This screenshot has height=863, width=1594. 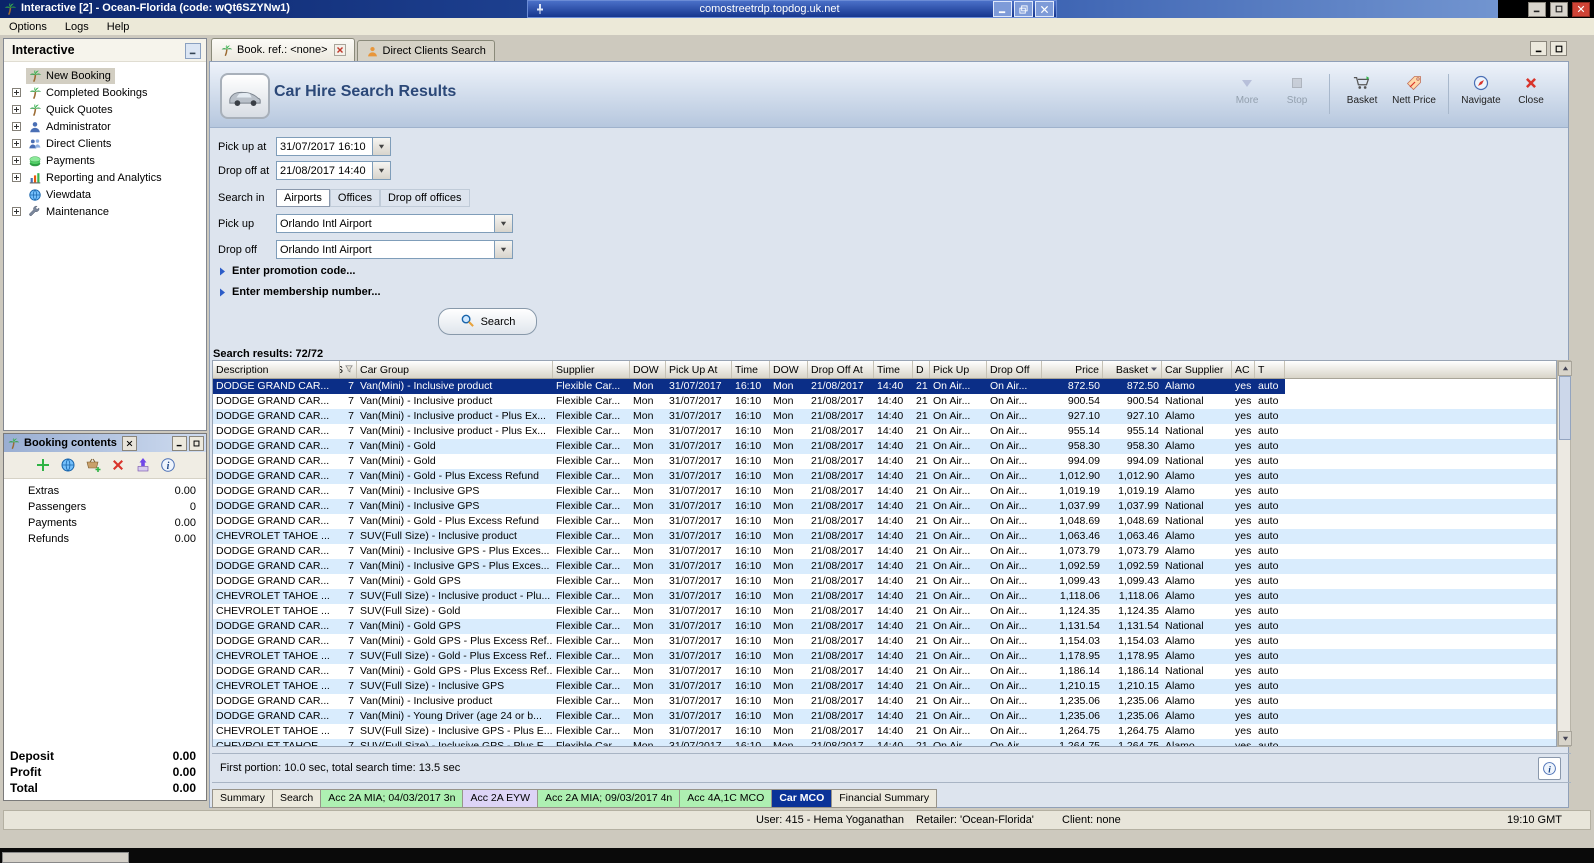 I want to click on panel-collapse-button, so click(x=193, y=51).